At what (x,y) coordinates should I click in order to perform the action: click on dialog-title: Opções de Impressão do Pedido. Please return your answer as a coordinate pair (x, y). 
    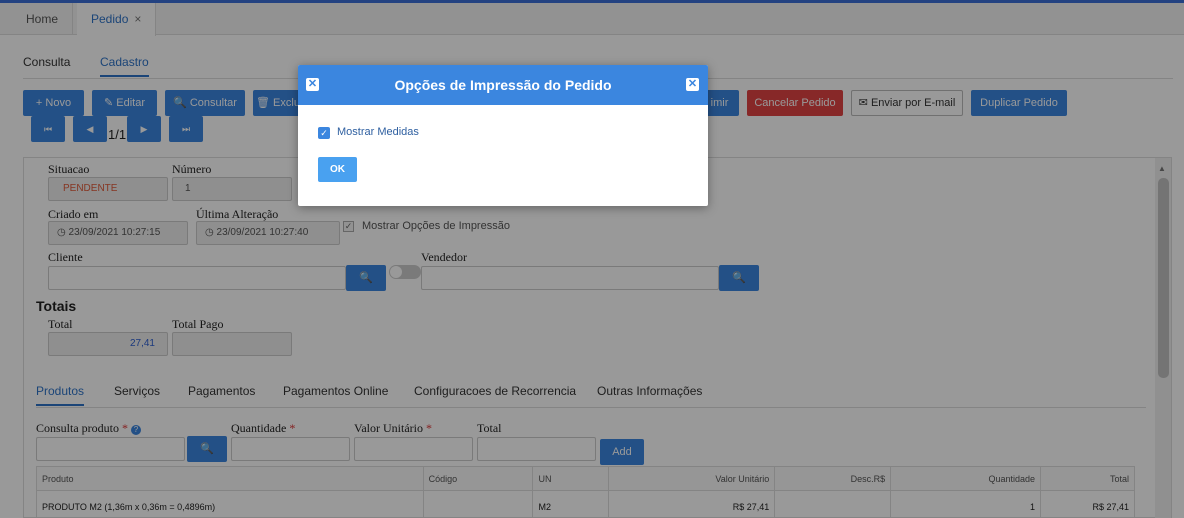
    Looking at the image, I should click on (503, 85).